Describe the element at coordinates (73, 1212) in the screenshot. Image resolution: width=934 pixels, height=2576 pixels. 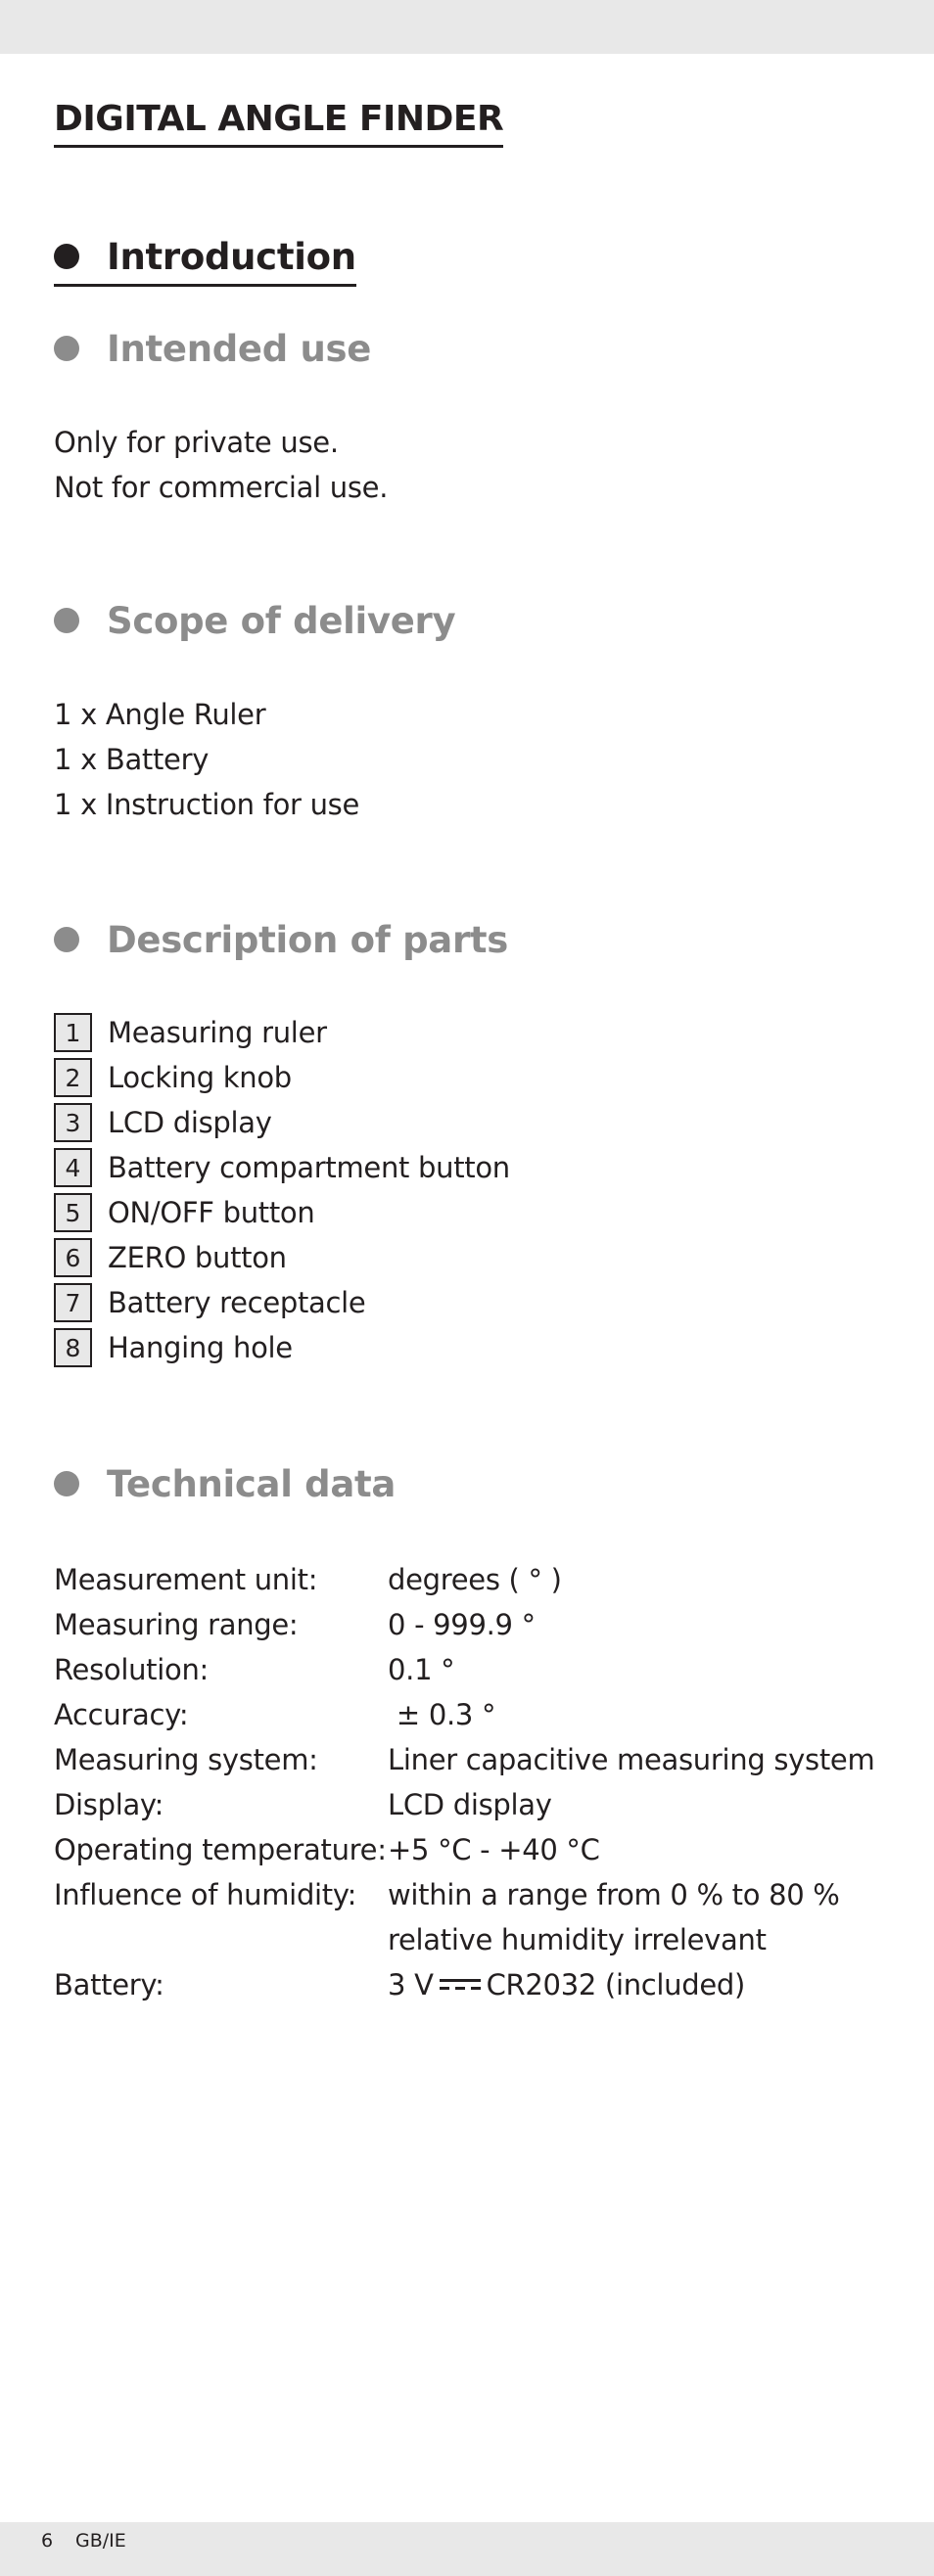
I see `part-number-box: 5` at that location.